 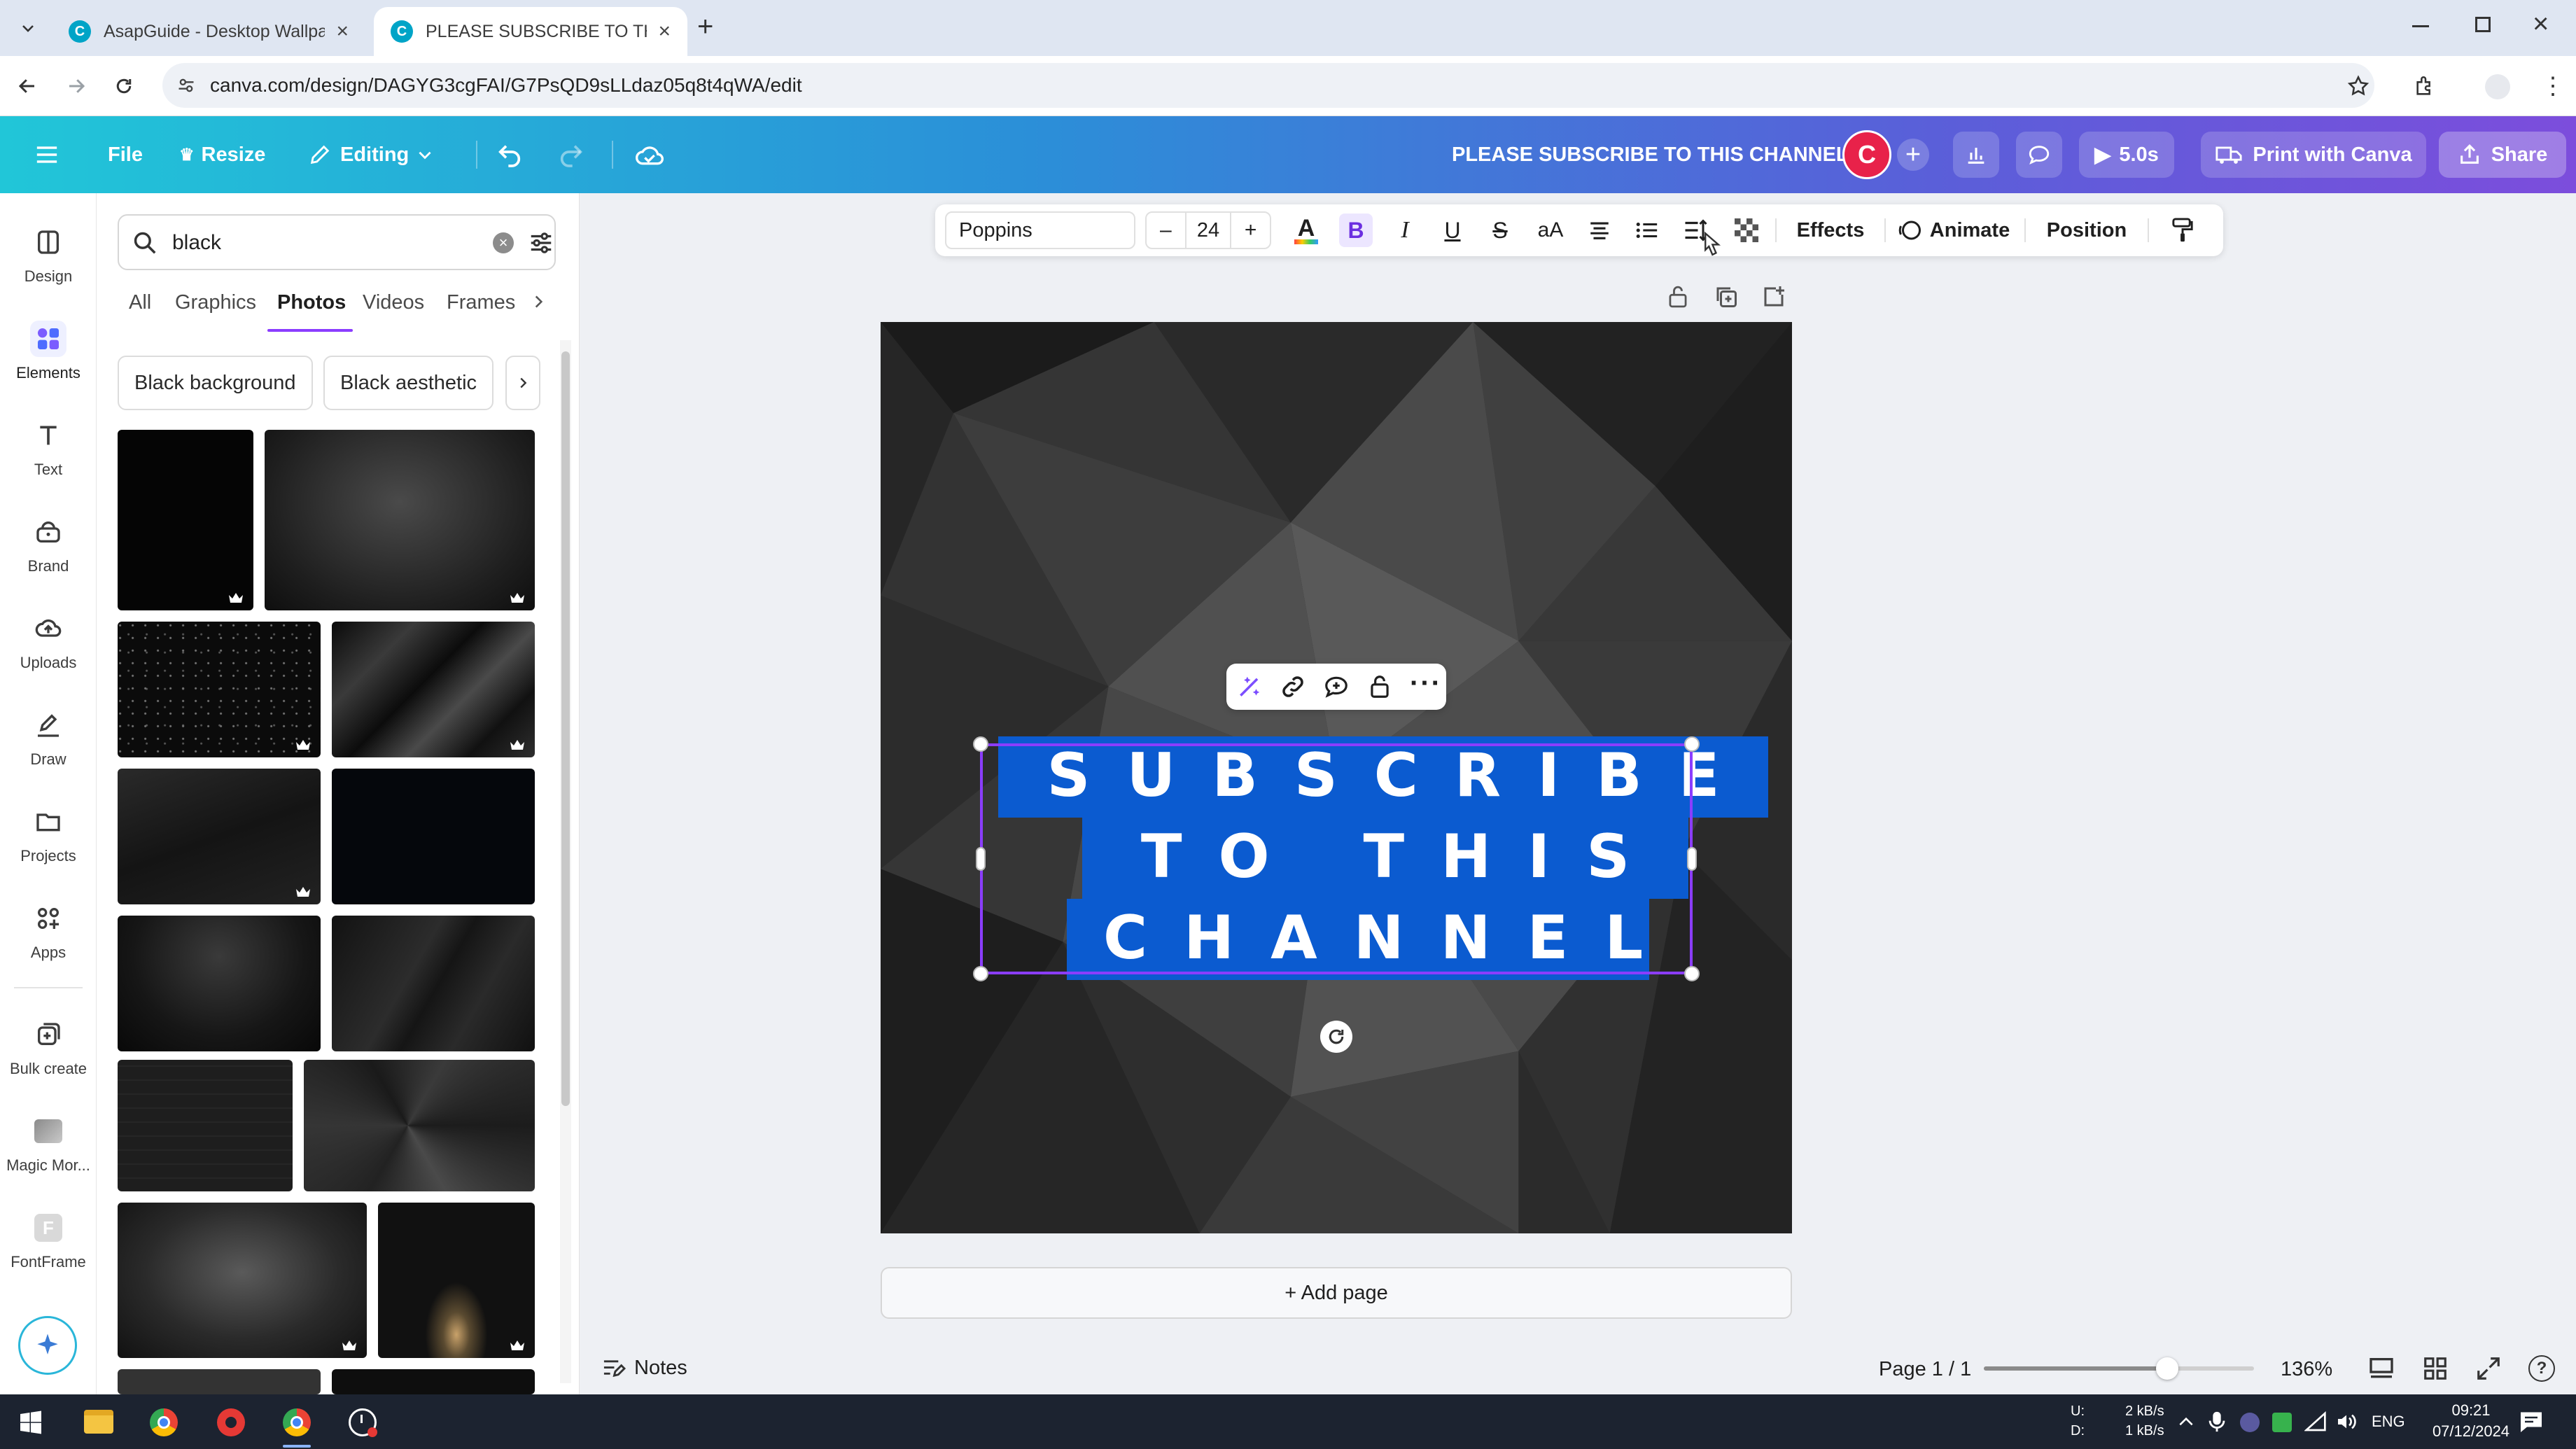 I want to click on document-title: PLEASE SUBSCRIBE TO THIS CHANNEL, so click(x=1650, y=154).